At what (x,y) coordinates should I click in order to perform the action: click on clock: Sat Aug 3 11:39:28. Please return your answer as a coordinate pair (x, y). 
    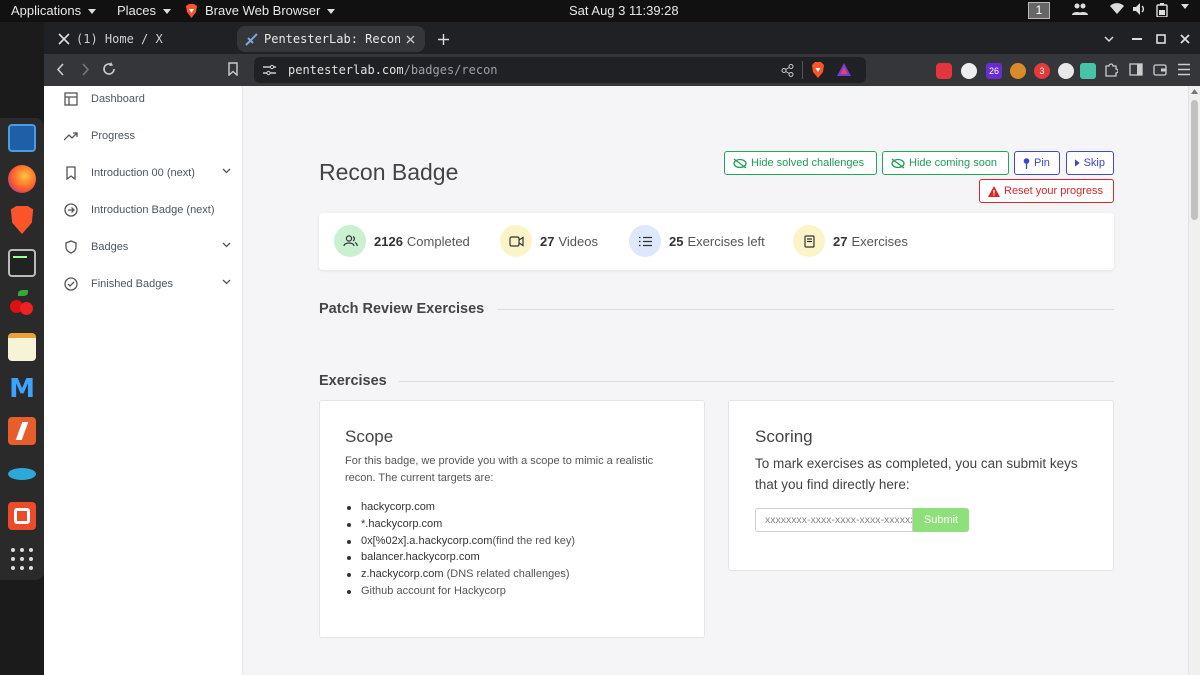
    Looking at the image, I should click on (624, 10).